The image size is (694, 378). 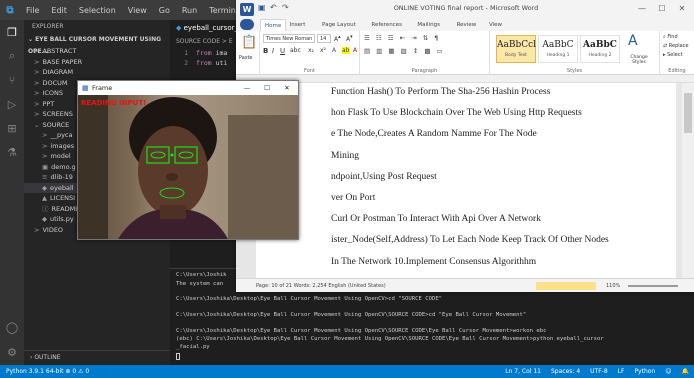 What do you see at coordinates (12, 152) in the screenshot?
I see `testing-icon: ⚗` at bounding box center [12, 152].